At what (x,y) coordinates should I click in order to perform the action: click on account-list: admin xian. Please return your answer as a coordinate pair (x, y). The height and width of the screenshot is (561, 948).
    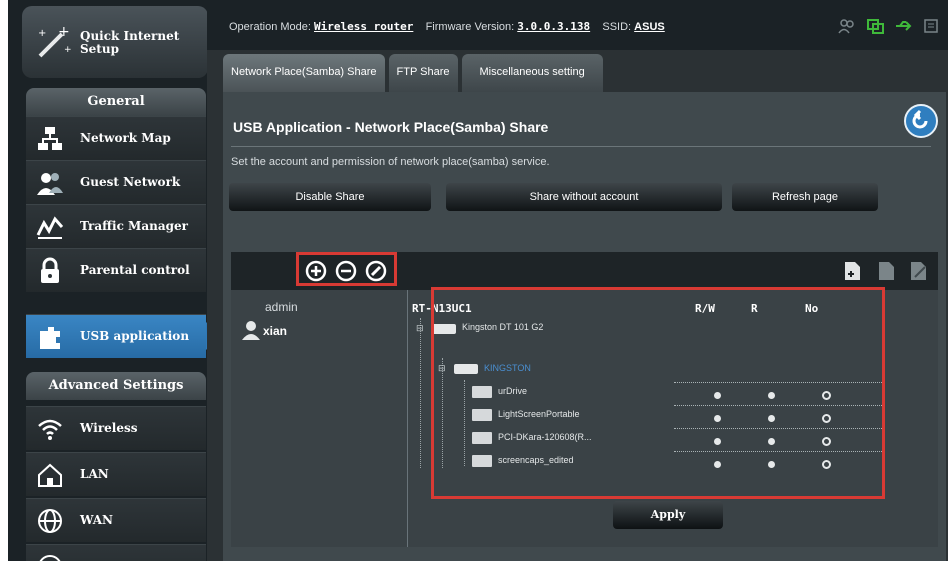
    Looking at the image, I should click on (319, 418).